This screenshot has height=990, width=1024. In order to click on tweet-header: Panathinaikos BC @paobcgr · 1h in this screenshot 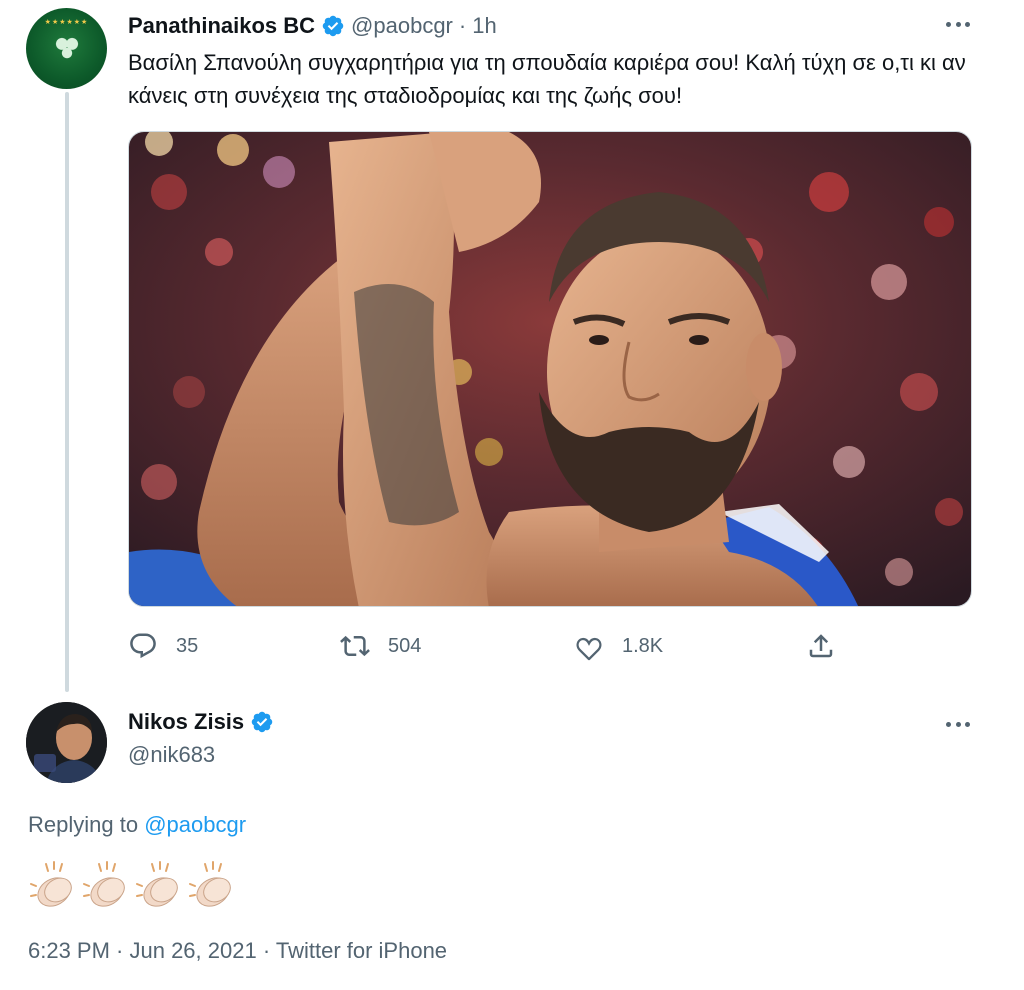, I will do `click(312, 26)`.